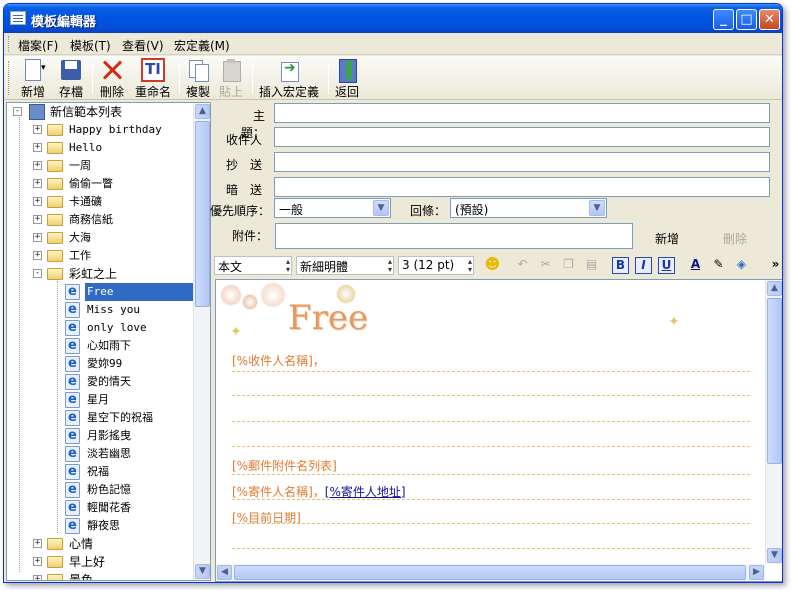 The width and height of the screenshot is (793, 591). I want to click on rename-button: TI 重命名, so click(153, 78).